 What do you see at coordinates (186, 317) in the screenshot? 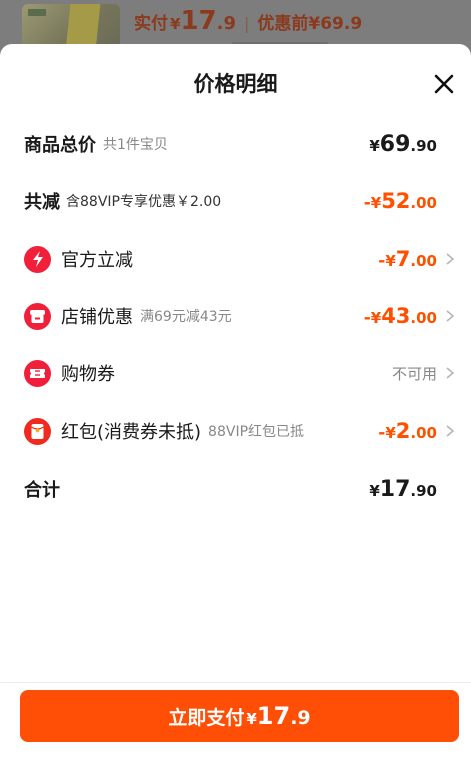
I see `store-discount-rule: 满69元减43元` at bounding box center [186, 317].